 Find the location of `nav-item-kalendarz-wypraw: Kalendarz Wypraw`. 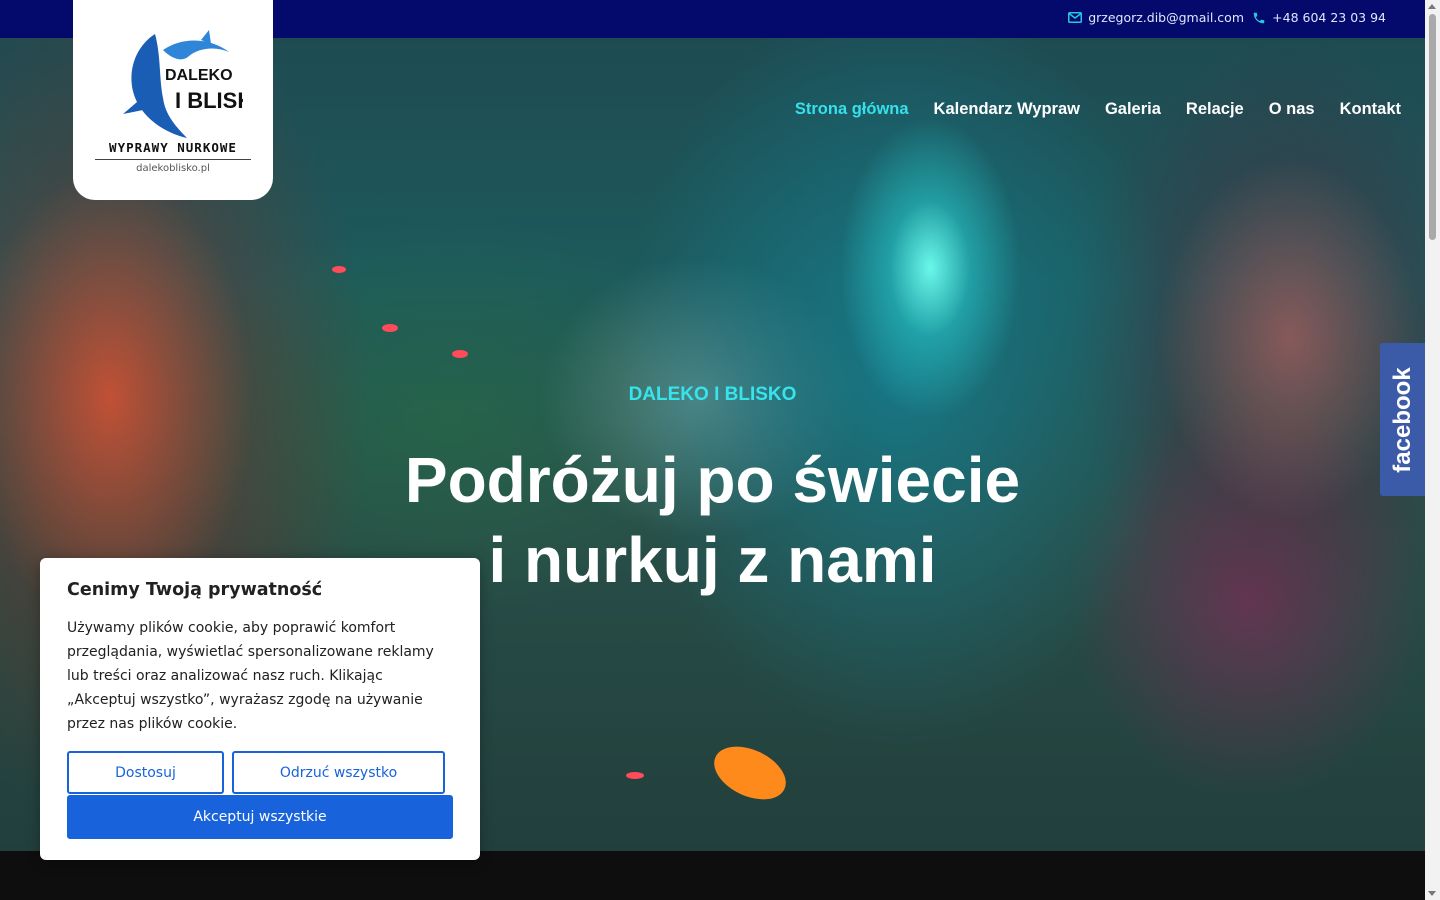

nav-item-kalendarz-wypraw: Kalendarz Wypraw is located at coordinates (1007, 109).